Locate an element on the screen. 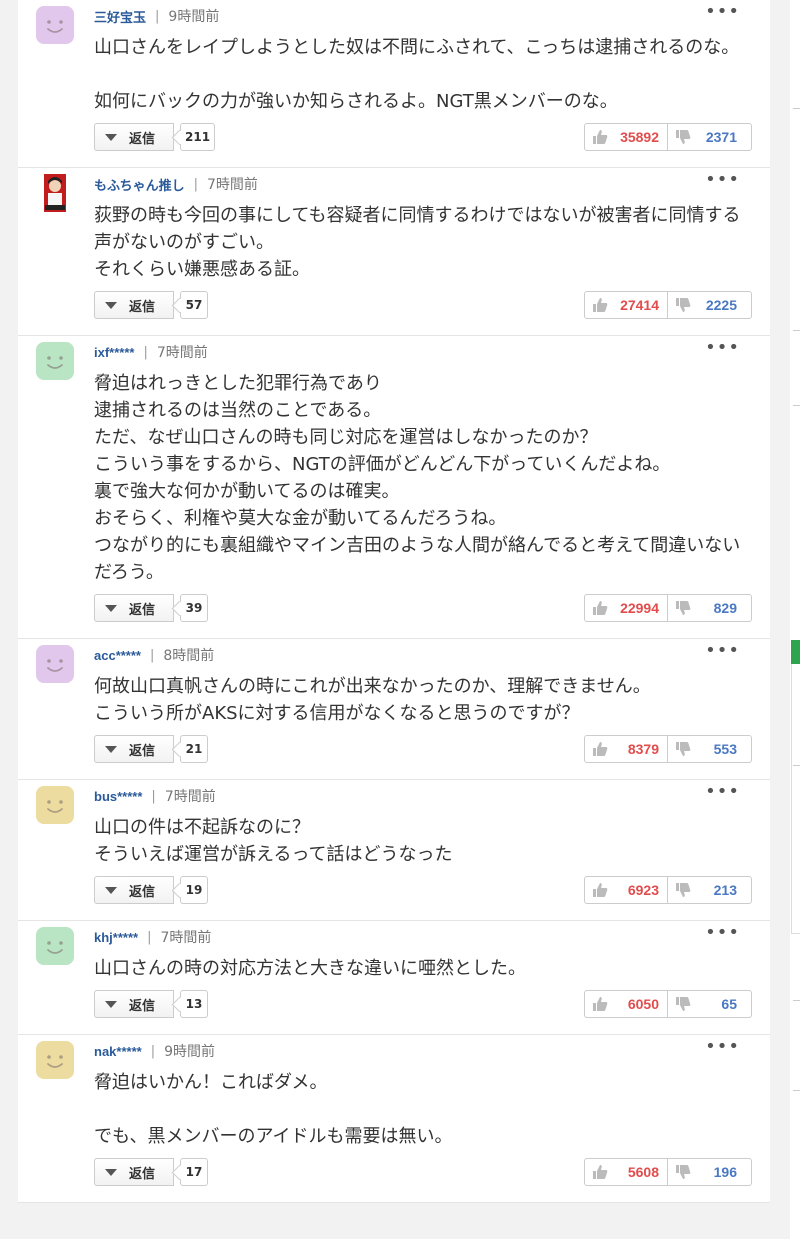 Image resolution: width=800 pixels, height=1239 pixels. comment-actions: 返信 13 6050 65 is located at coordinates (394, 1012).